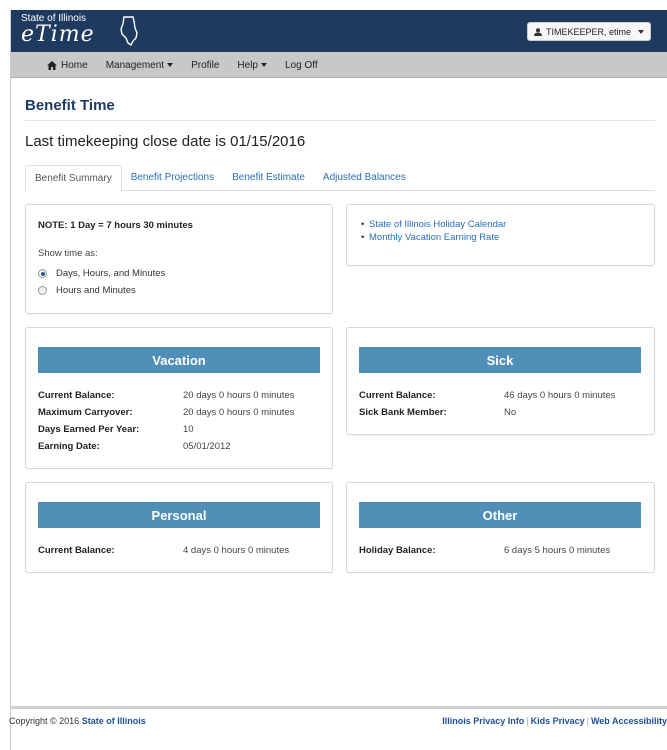  I want to click on nav-help-label: Help, so click(247, 65).